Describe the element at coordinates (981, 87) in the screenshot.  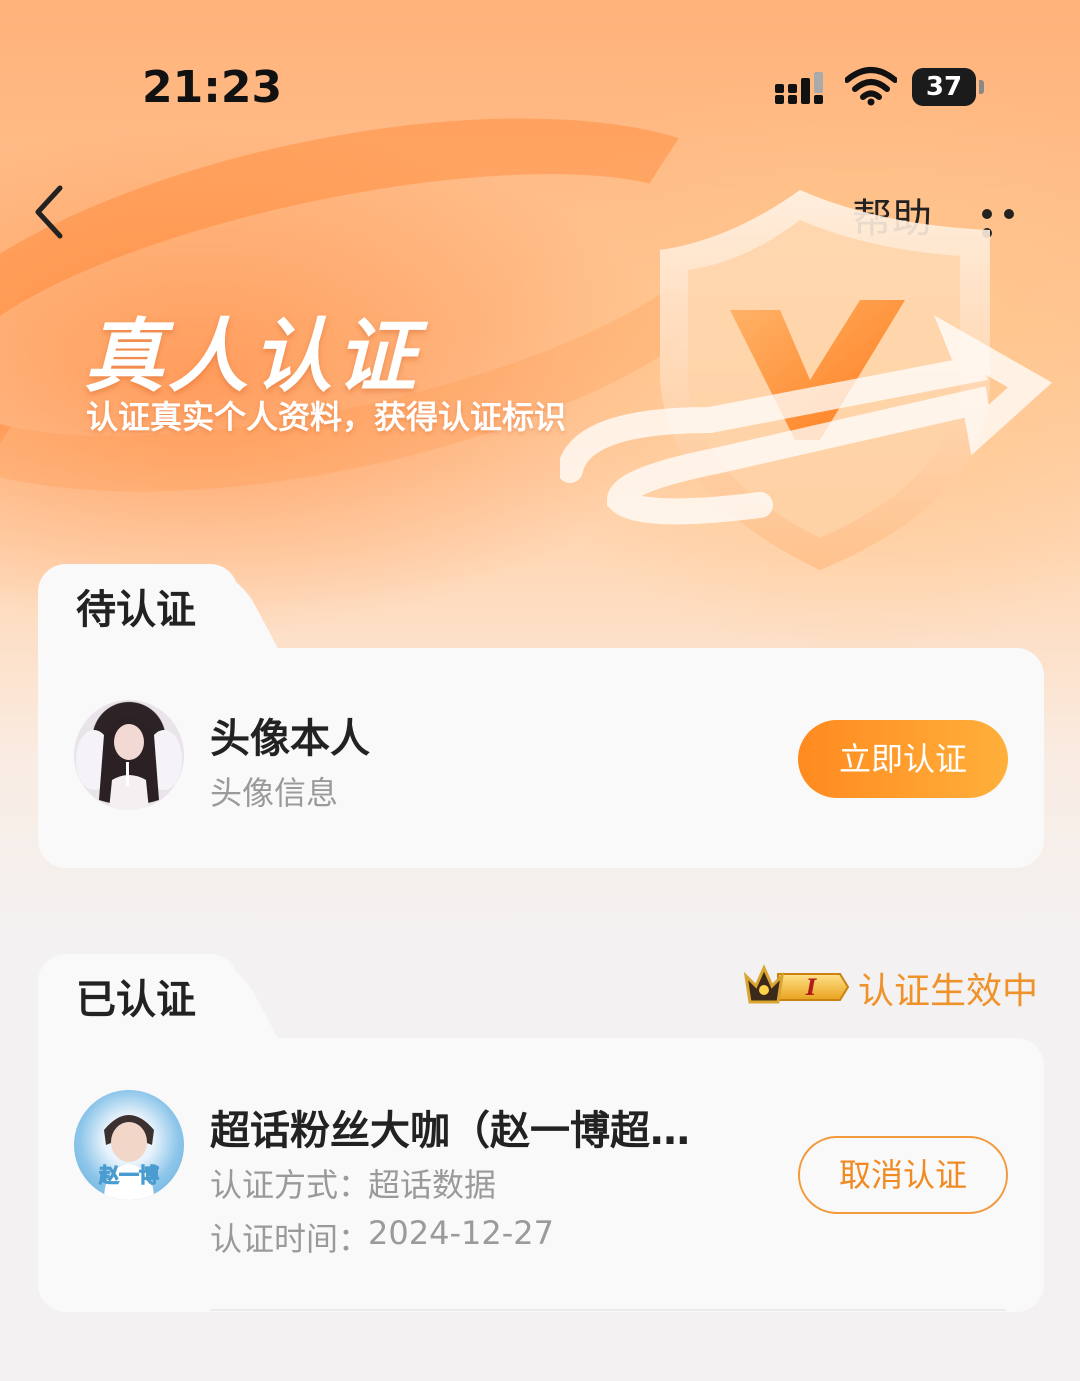
I see `battery-cap` at that location.